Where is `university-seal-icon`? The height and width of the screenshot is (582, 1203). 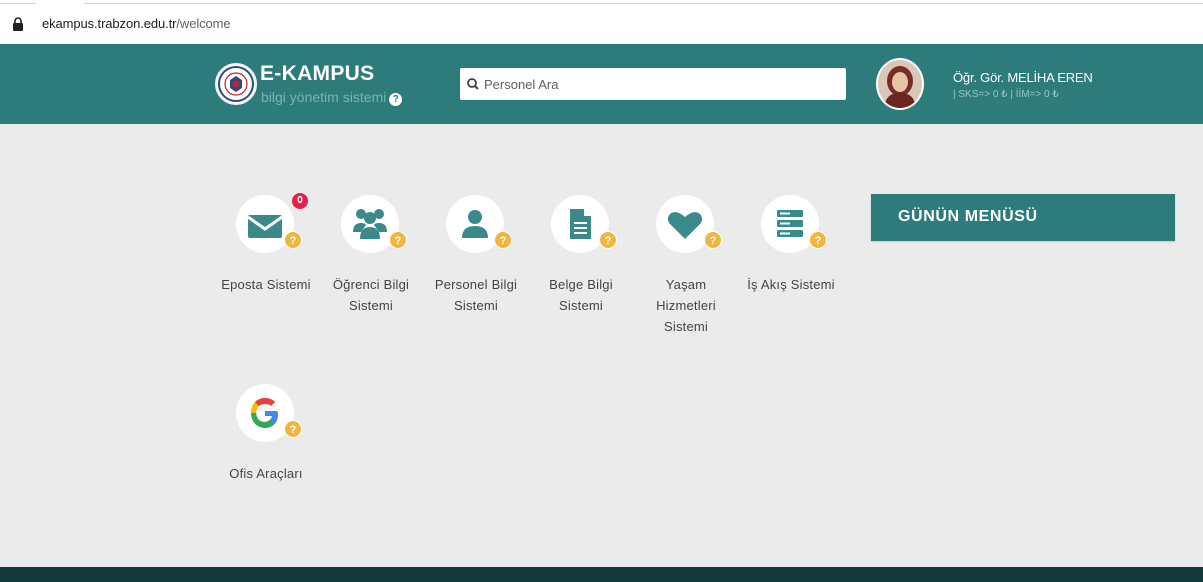
university-seal-icon is located at coordinates (236, 84).